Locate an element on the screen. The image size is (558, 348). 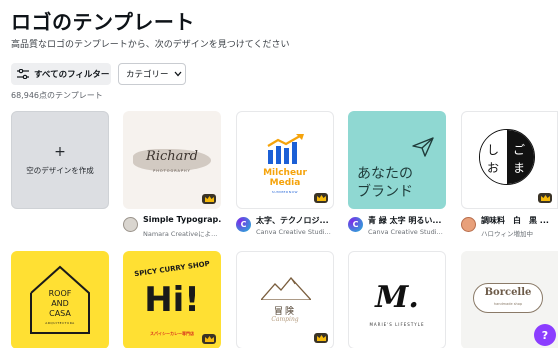
curry-big-text: Hi! is located at coordinates (172, 300).